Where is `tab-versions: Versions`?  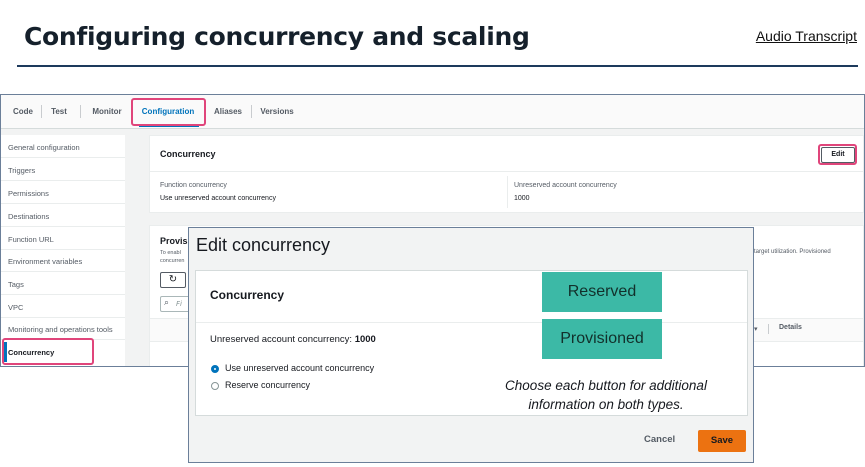
tab-versions: Versions is located at coordinates (277, 111).